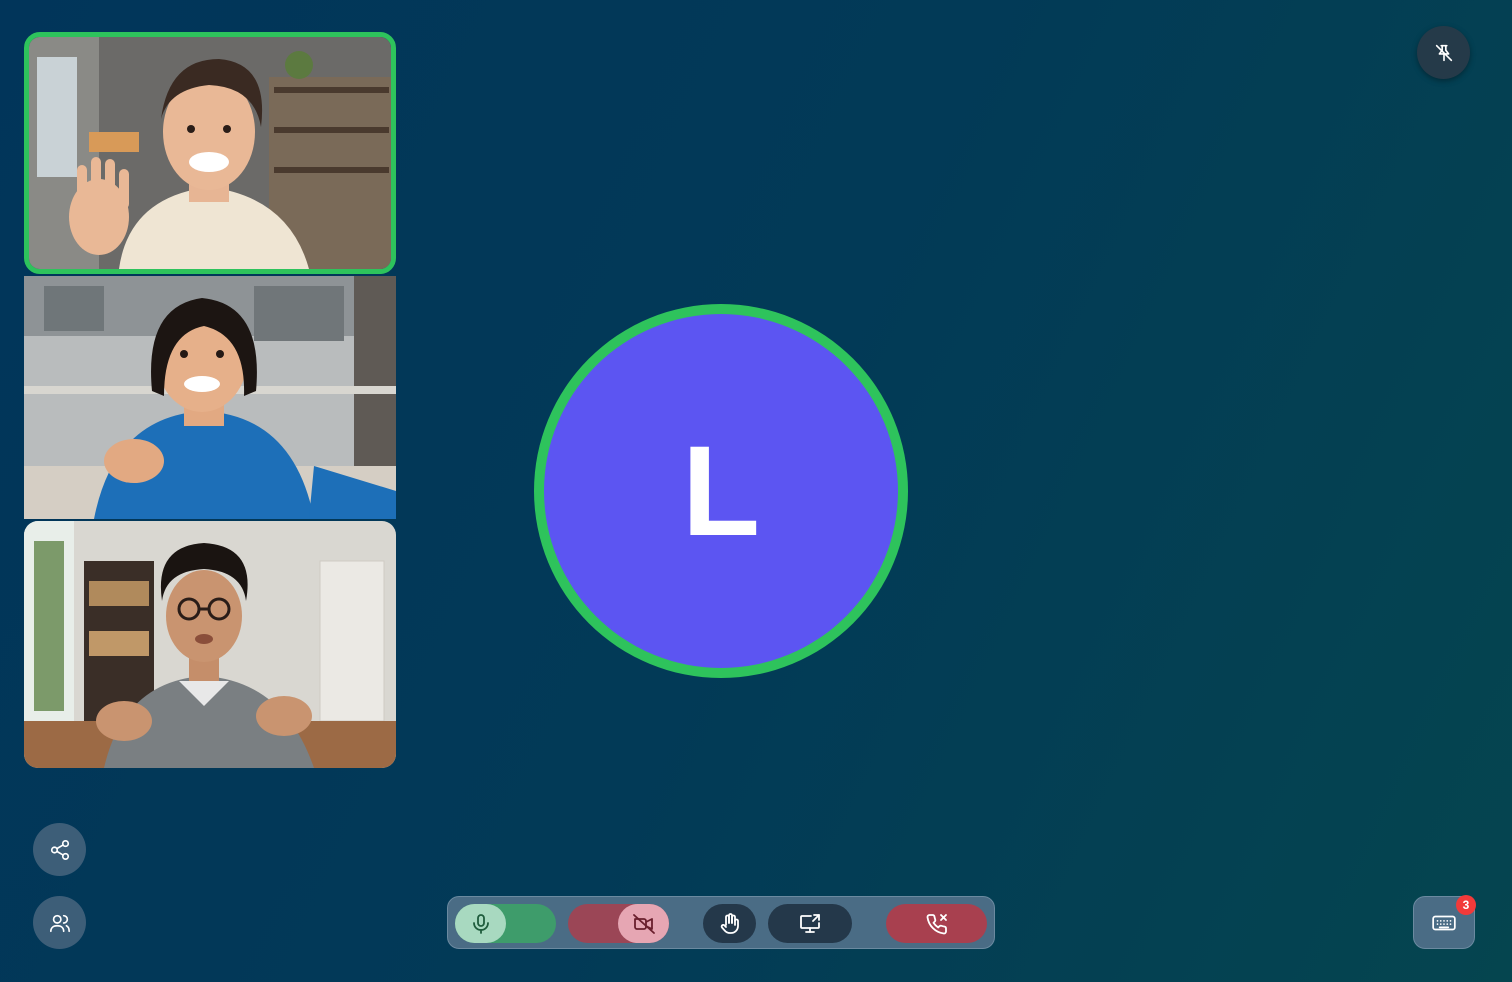 The image size is (1512, 982). What do you see at coordinates (1466, 905) in the screenshot?
I see `notification-badge: 3` at bounding box center [1466, 905].